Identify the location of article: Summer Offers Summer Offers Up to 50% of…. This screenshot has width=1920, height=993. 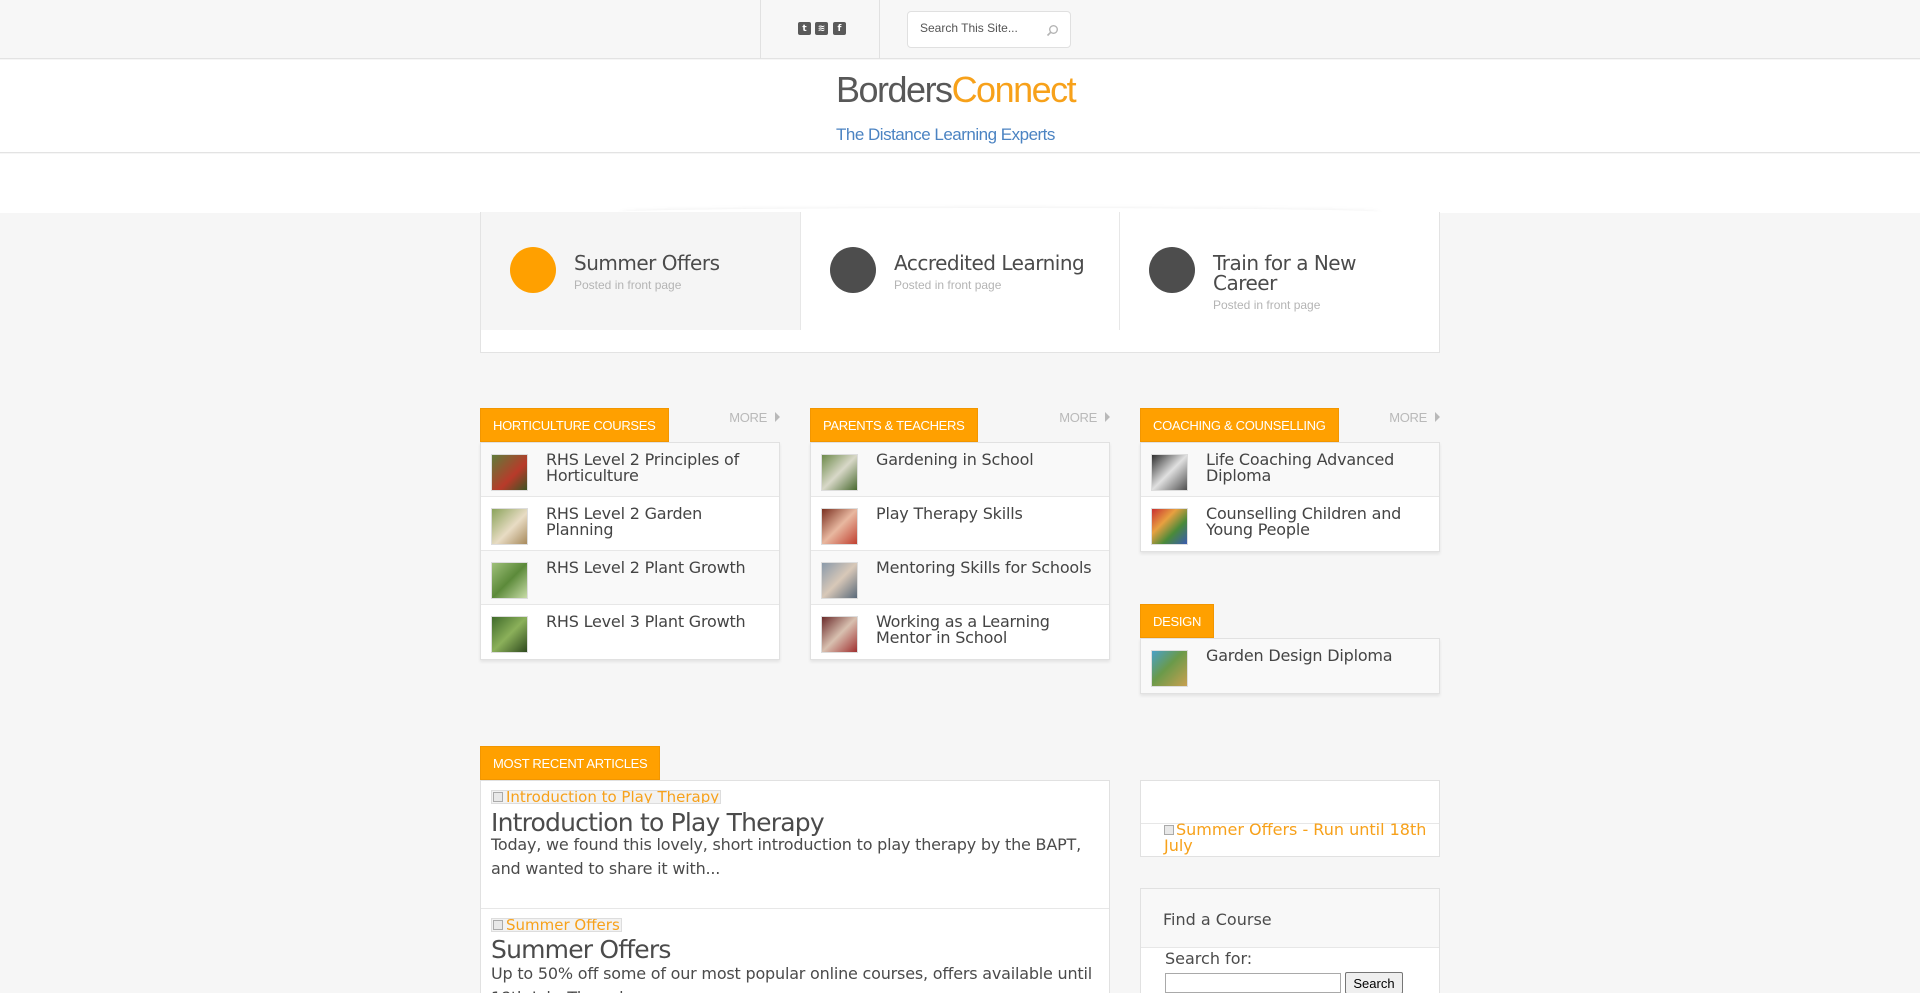
(795, 951).